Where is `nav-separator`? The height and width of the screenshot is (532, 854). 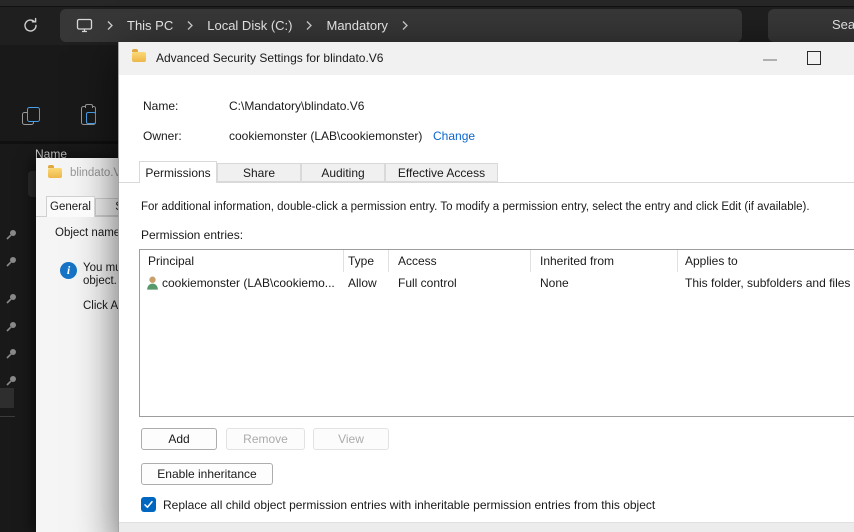 nav-separator is located at coordinates (7, 416).